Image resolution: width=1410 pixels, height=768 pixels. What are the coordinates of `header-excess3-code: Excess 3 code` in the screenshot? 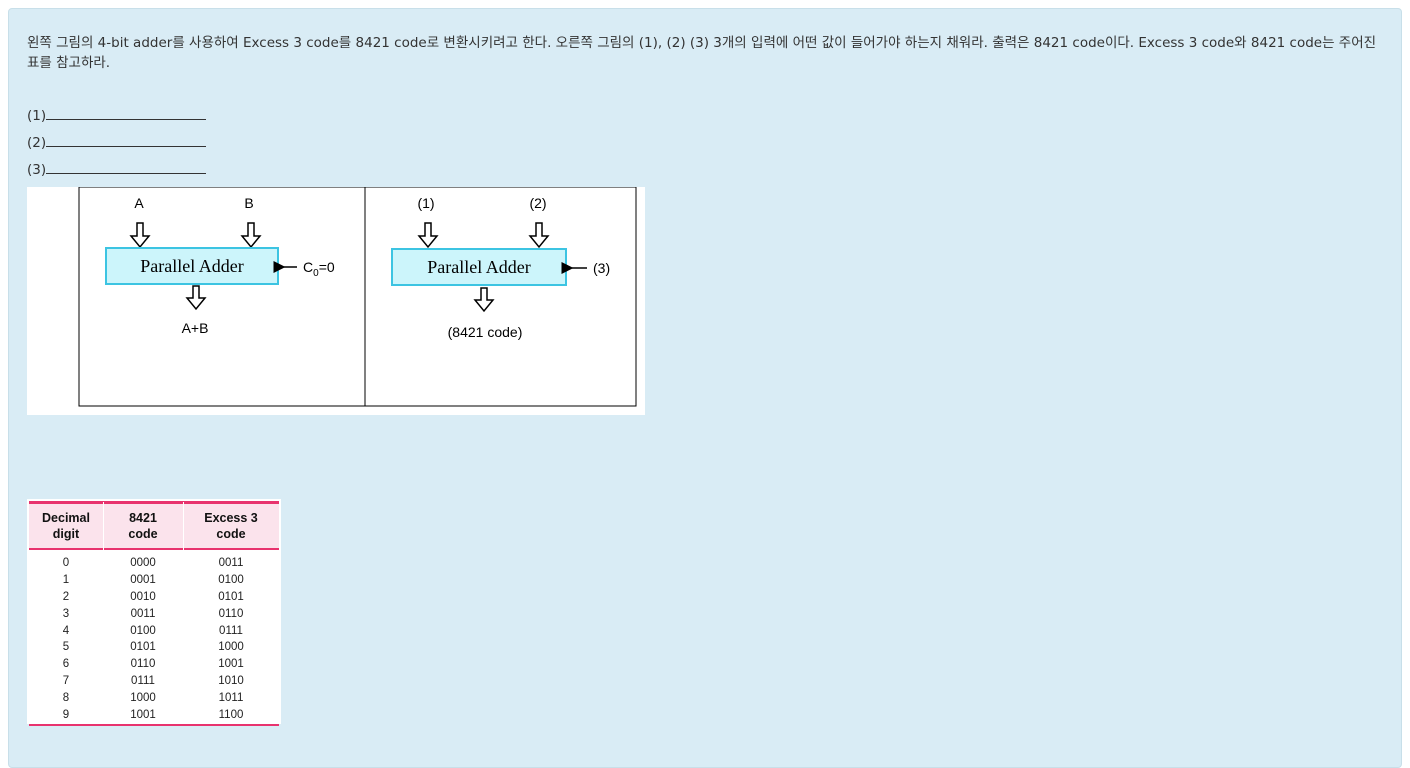 It's located at (231, 526).